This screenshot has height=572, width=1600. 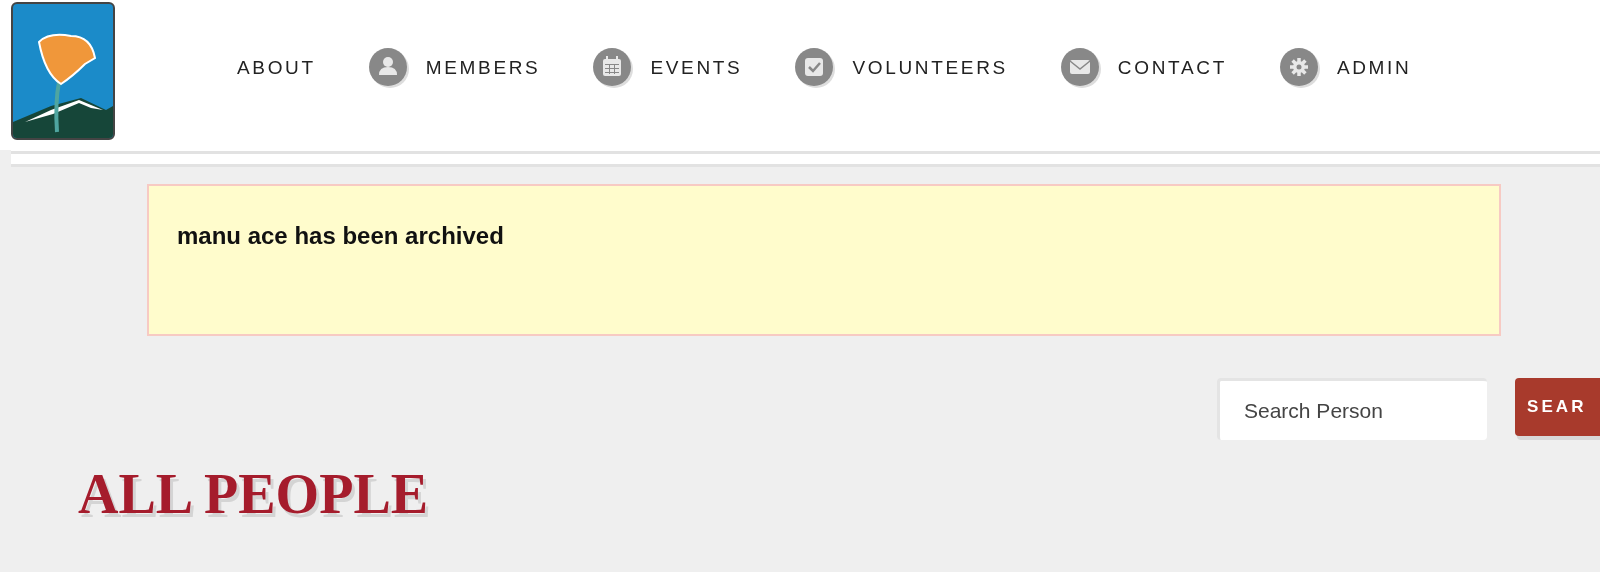 What do you see at coordinates (613, 68) in the screenshot?
I see `calendar-icon` at bounding box center [613, 68].